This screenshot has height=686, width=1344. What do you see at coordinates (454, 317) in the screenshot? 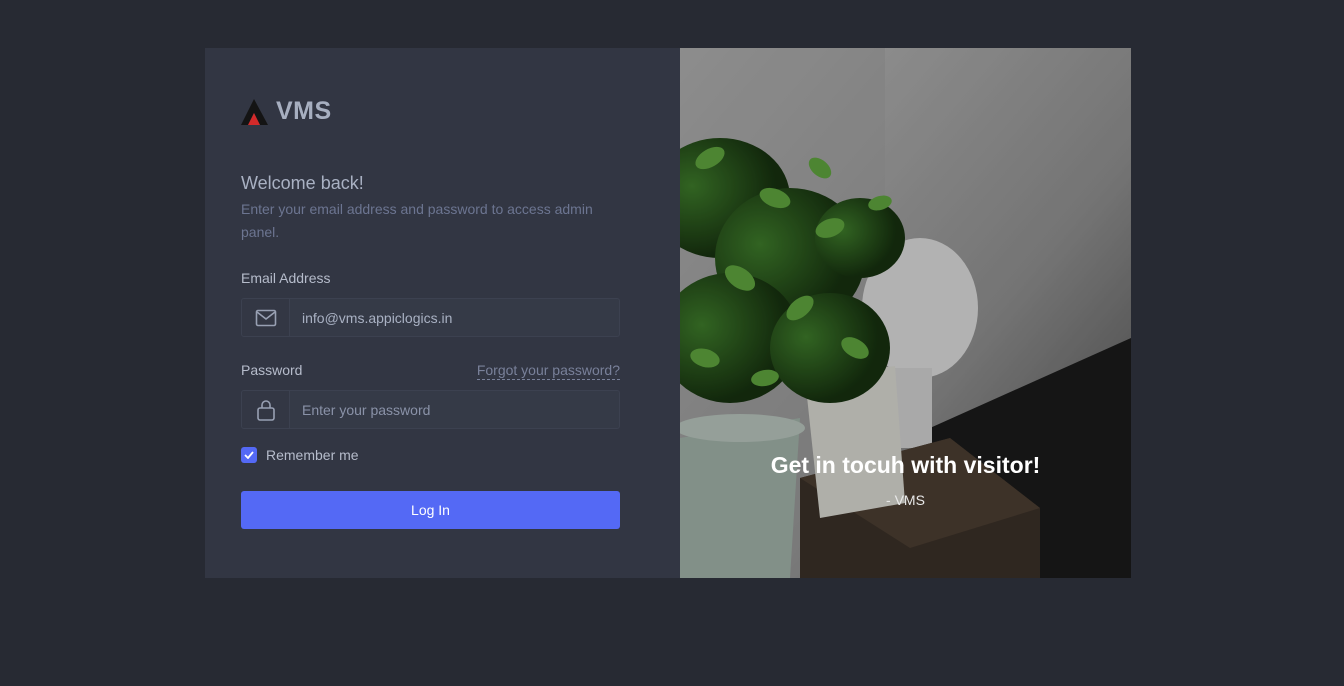
I see `email-field` at bounding box center [454, 317].